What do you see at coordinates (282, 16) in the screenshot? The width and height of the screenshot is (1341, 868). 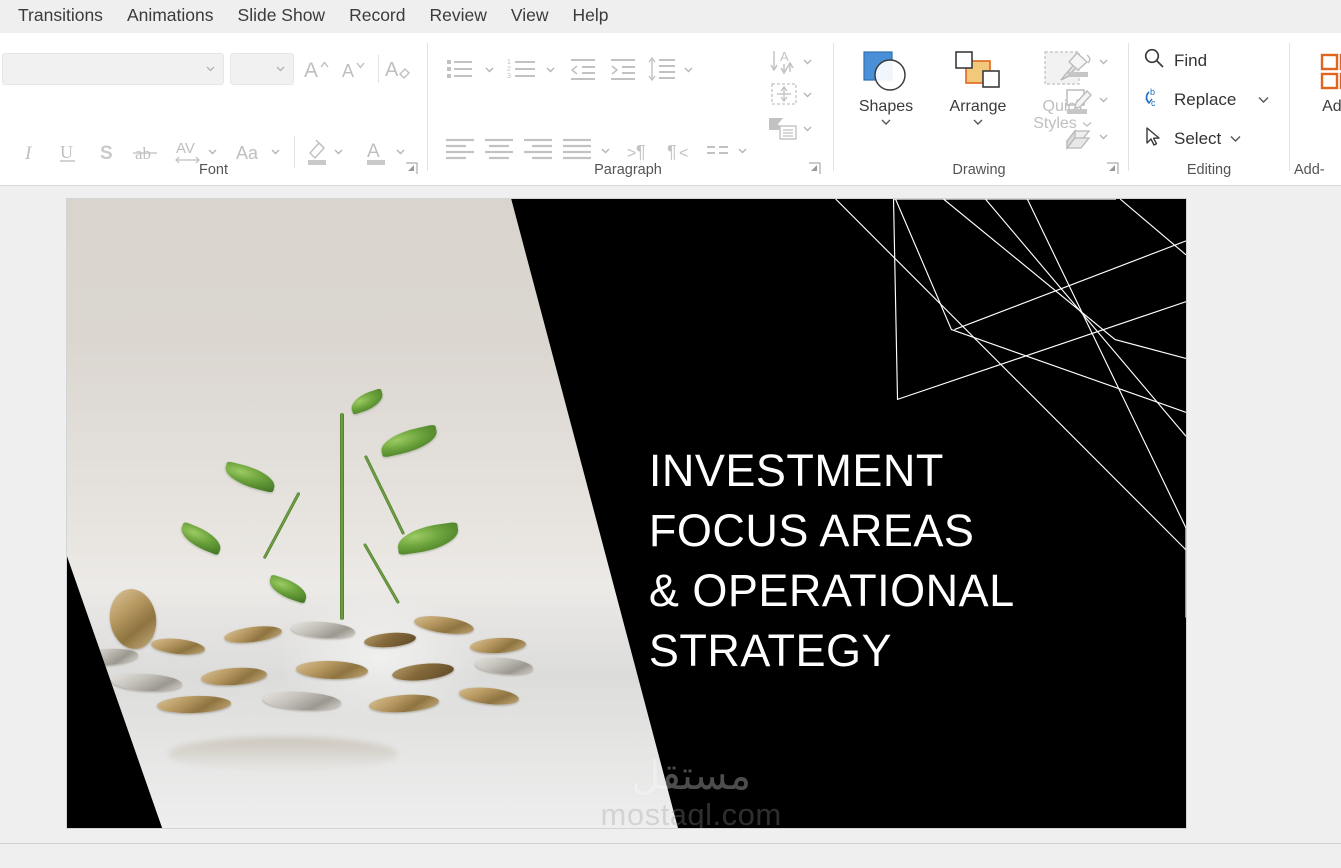 I see `tab-slide-show: Slide Show` at bounding box center [282, 16].